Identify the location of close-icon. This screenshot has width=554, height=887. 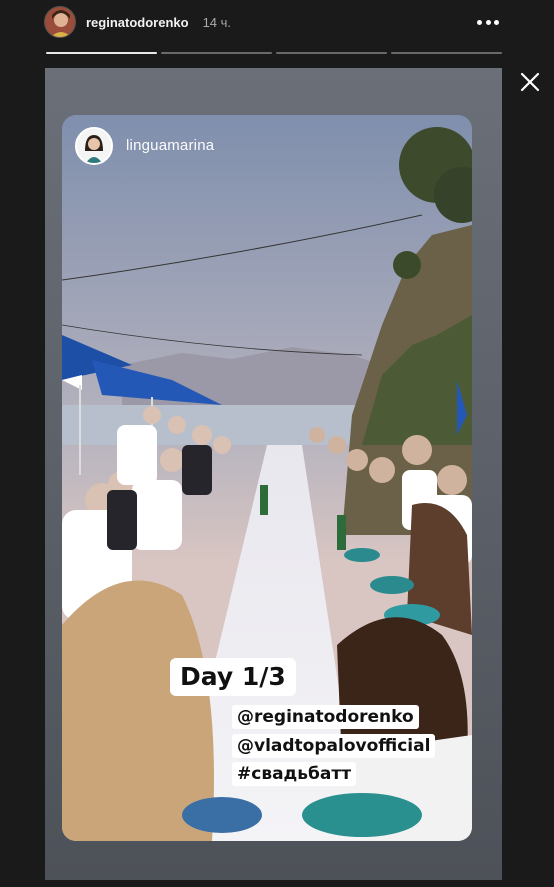
(530, 82).